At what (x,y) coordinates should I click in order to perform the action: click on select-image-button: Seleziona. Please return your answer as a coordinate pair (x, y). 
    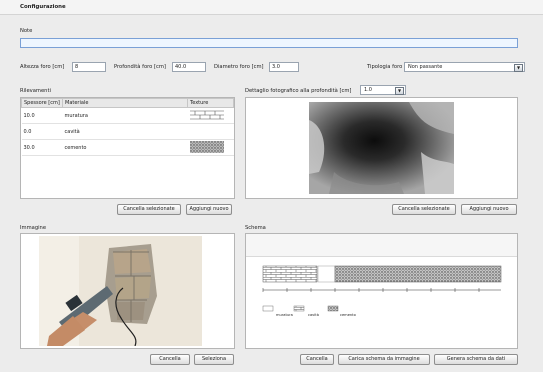
    Looking at the image, I should click on (214, 359).